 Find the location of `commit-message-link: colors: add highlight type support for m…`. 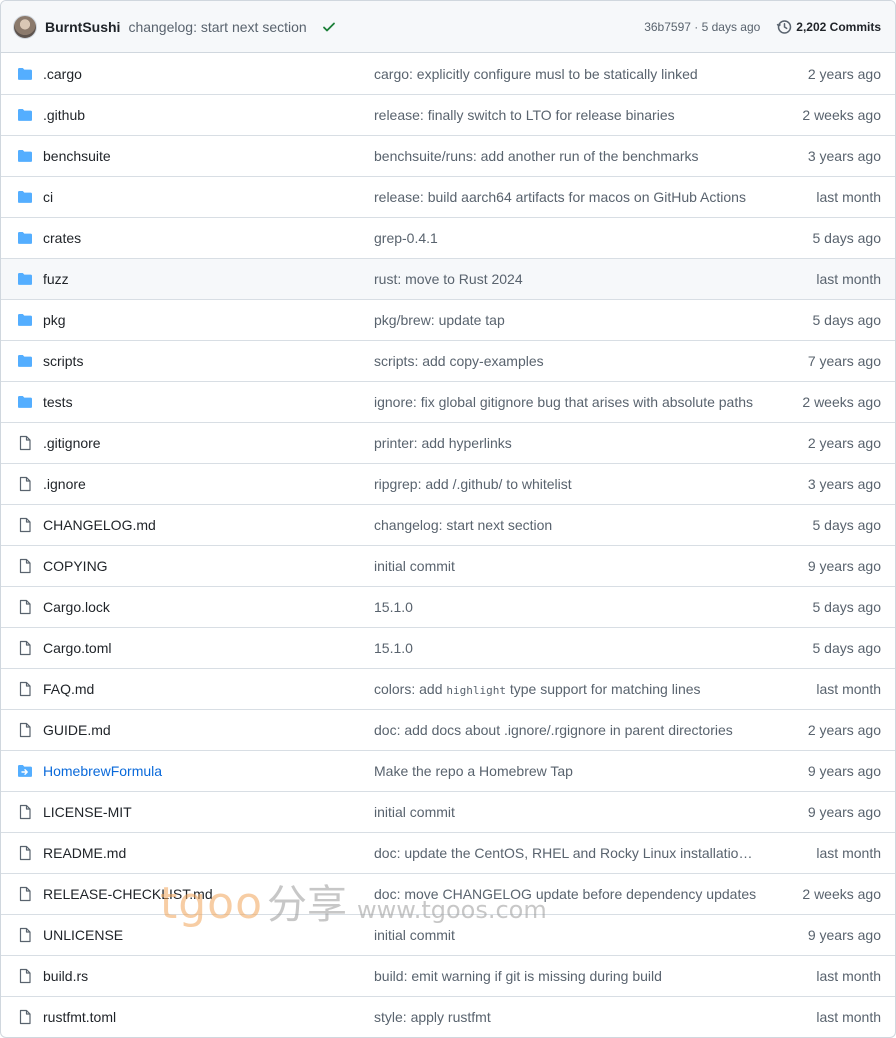

commit-message-link: colors: add highlight type support for m… is located at coordinates (566, 689).